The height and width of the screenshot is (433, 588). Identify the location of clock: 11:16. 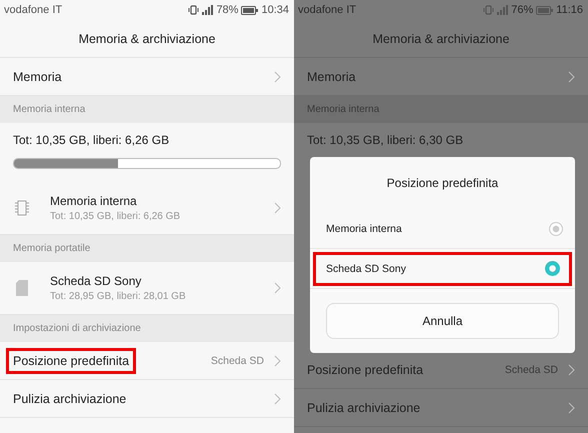
(569, 10).